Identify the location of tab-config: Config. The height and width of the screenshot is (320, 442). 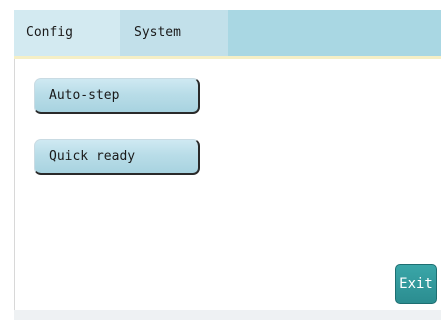
(67, 33).